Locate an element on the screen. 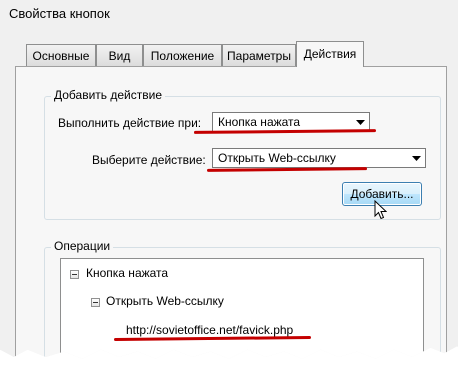 Image resolution: width=469 pixels, height=379 pixels. operations-legend: Операции is located at coordinates (82, 246).